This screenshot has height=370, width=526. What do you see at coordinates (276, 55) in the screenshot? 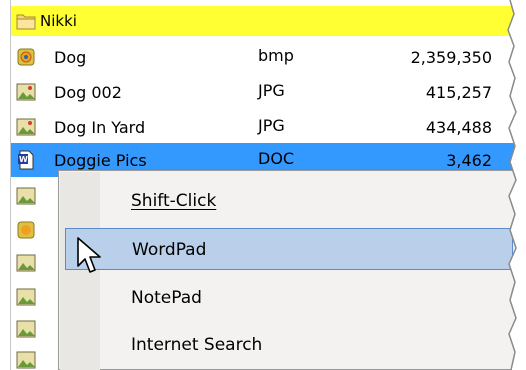
I see `file-type: bmp` at bounding box center [276, 55].